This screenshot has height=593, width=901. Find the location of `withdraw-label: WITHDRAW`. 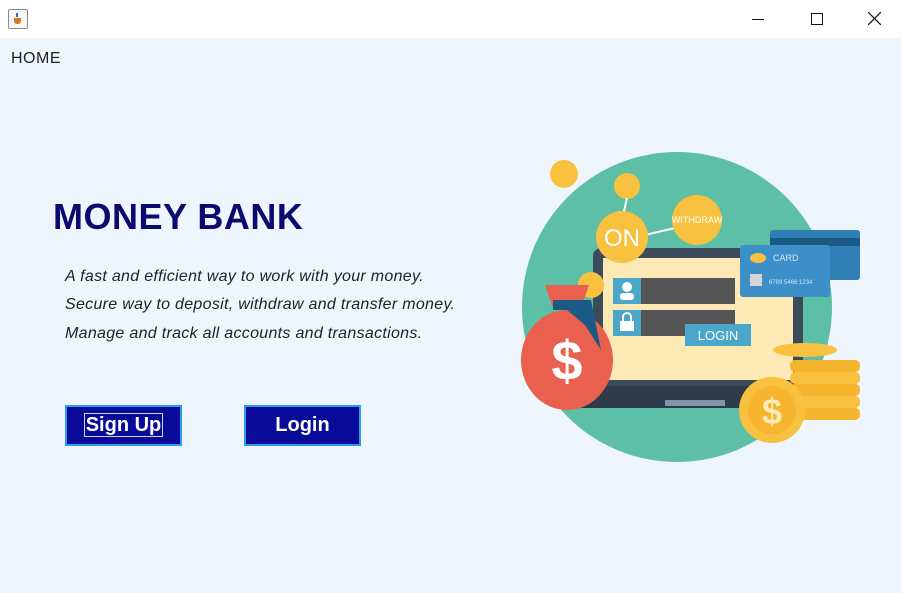

withdraw-label: WITHDRAW is located at coordinates (697, 220).